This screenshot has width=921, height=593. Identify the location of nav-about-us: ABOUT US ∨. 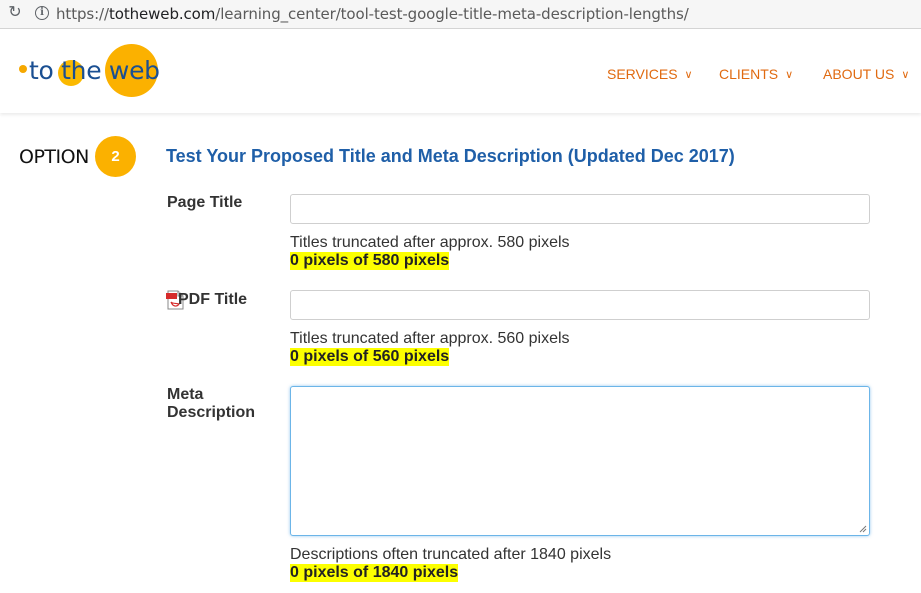
(866, 74).